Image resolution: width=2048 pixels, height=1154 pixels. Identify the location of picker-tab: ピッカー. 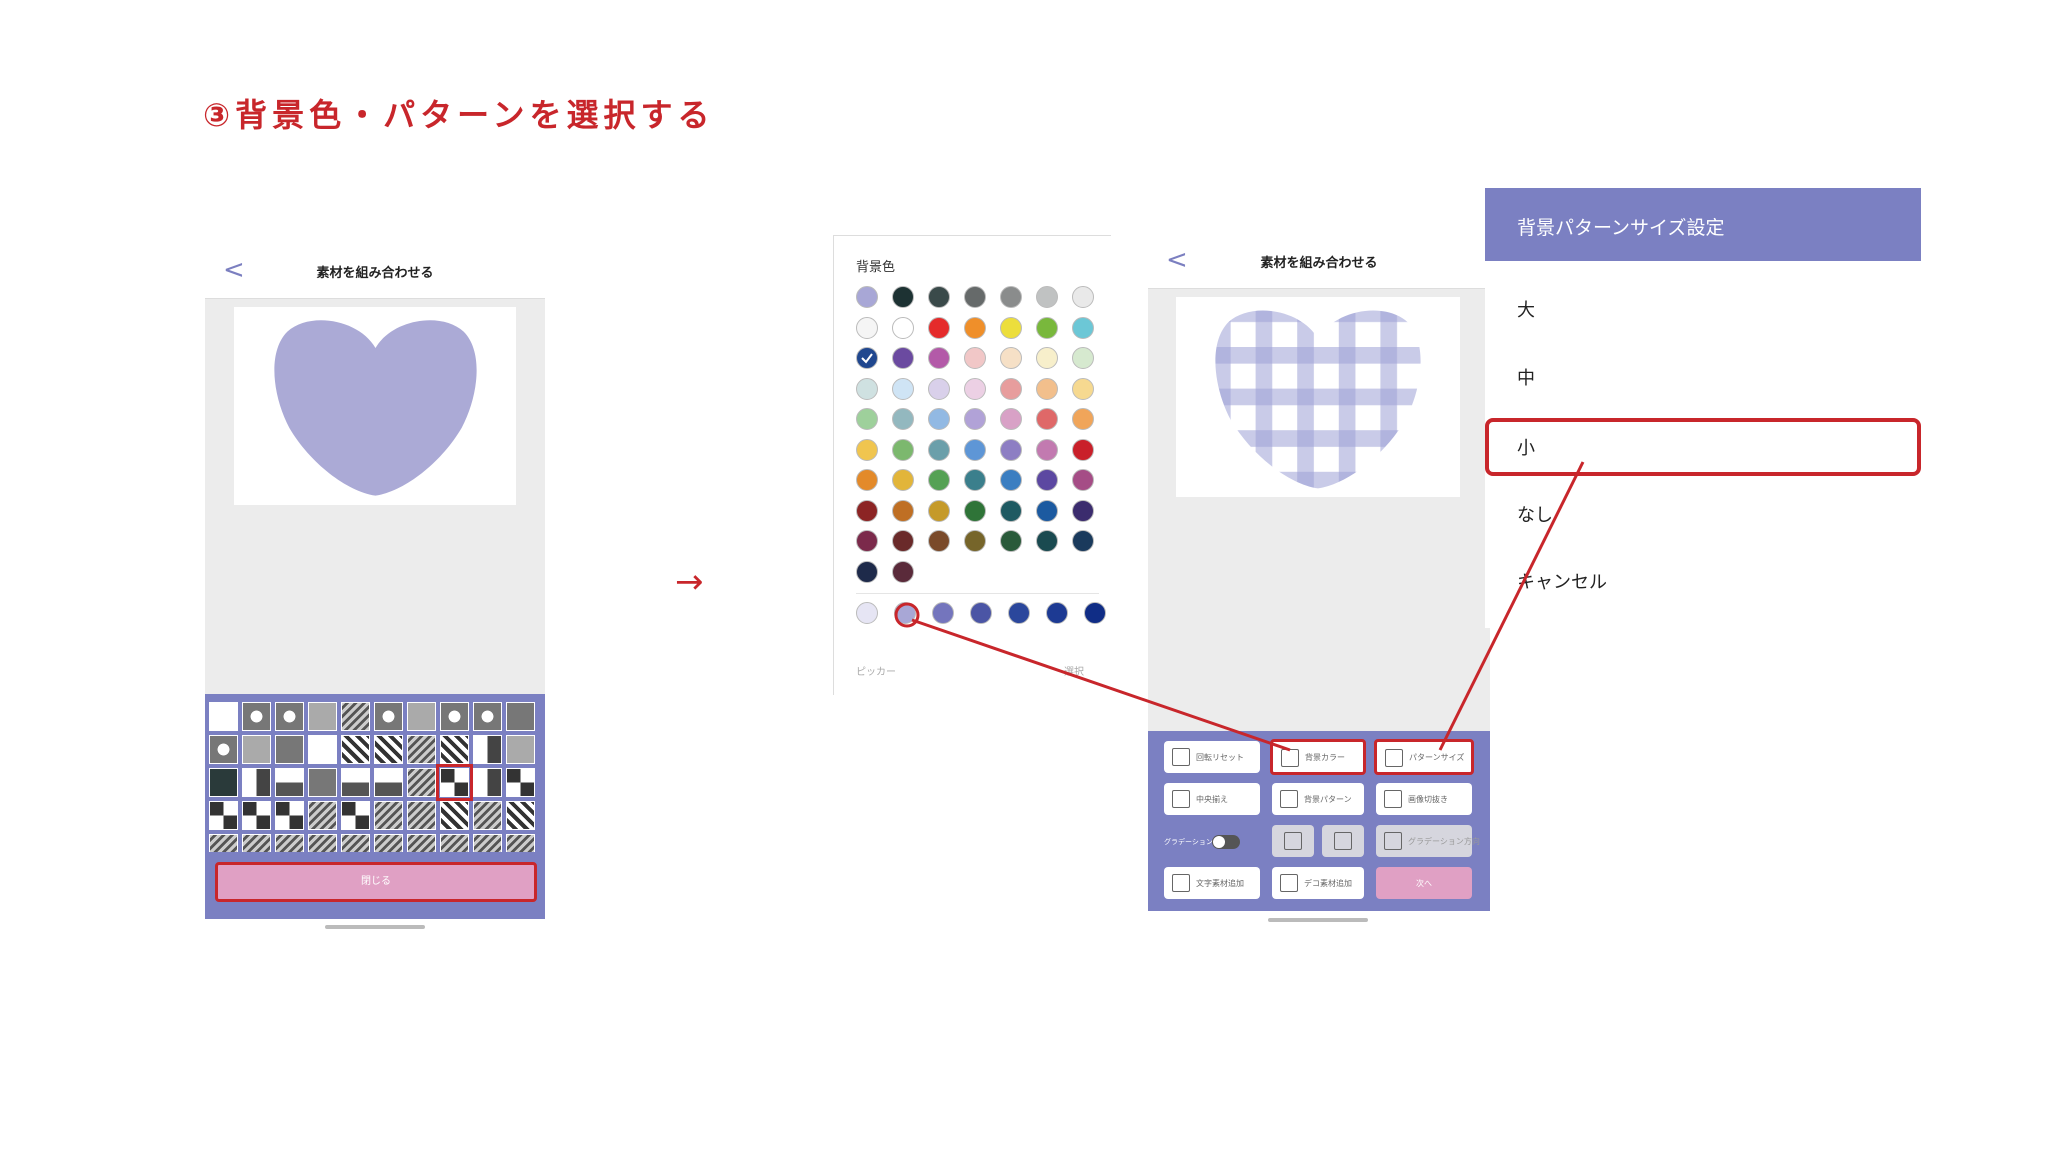
(876, 670).